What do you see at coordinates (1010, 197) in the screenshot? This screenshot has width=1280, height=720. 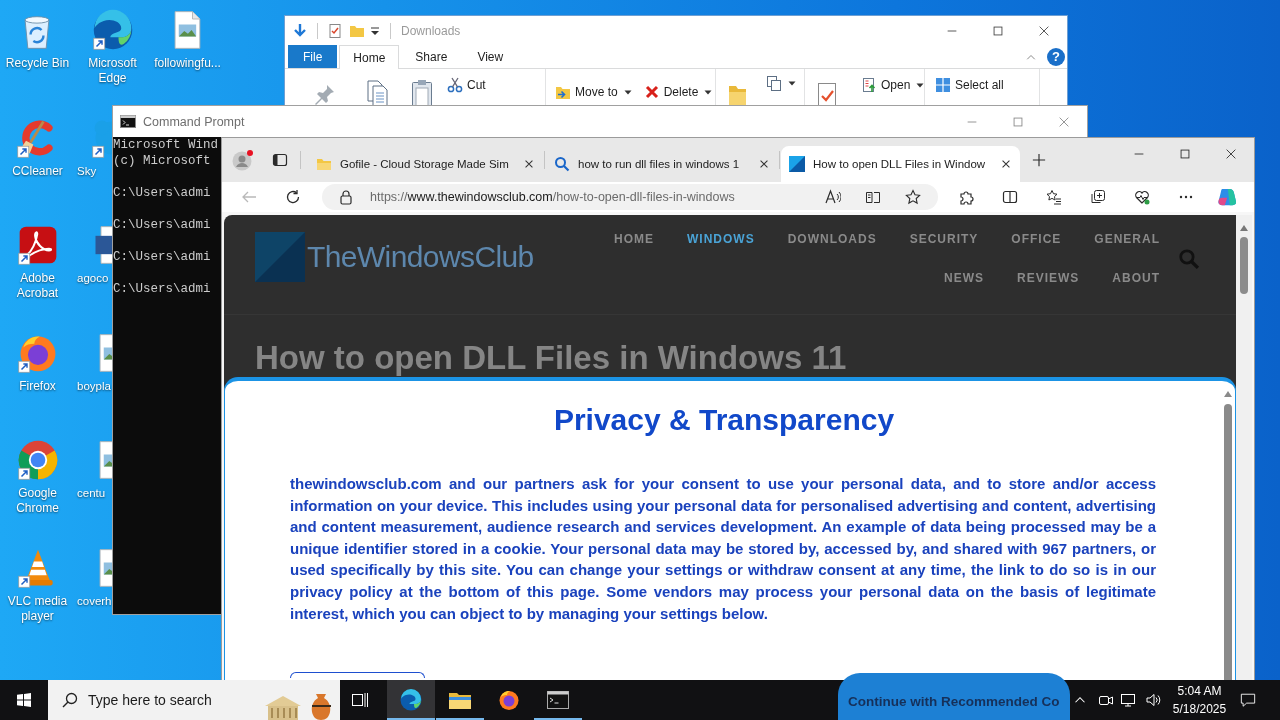 I see `split-screen-icon` at bounding box center [1010, 197].